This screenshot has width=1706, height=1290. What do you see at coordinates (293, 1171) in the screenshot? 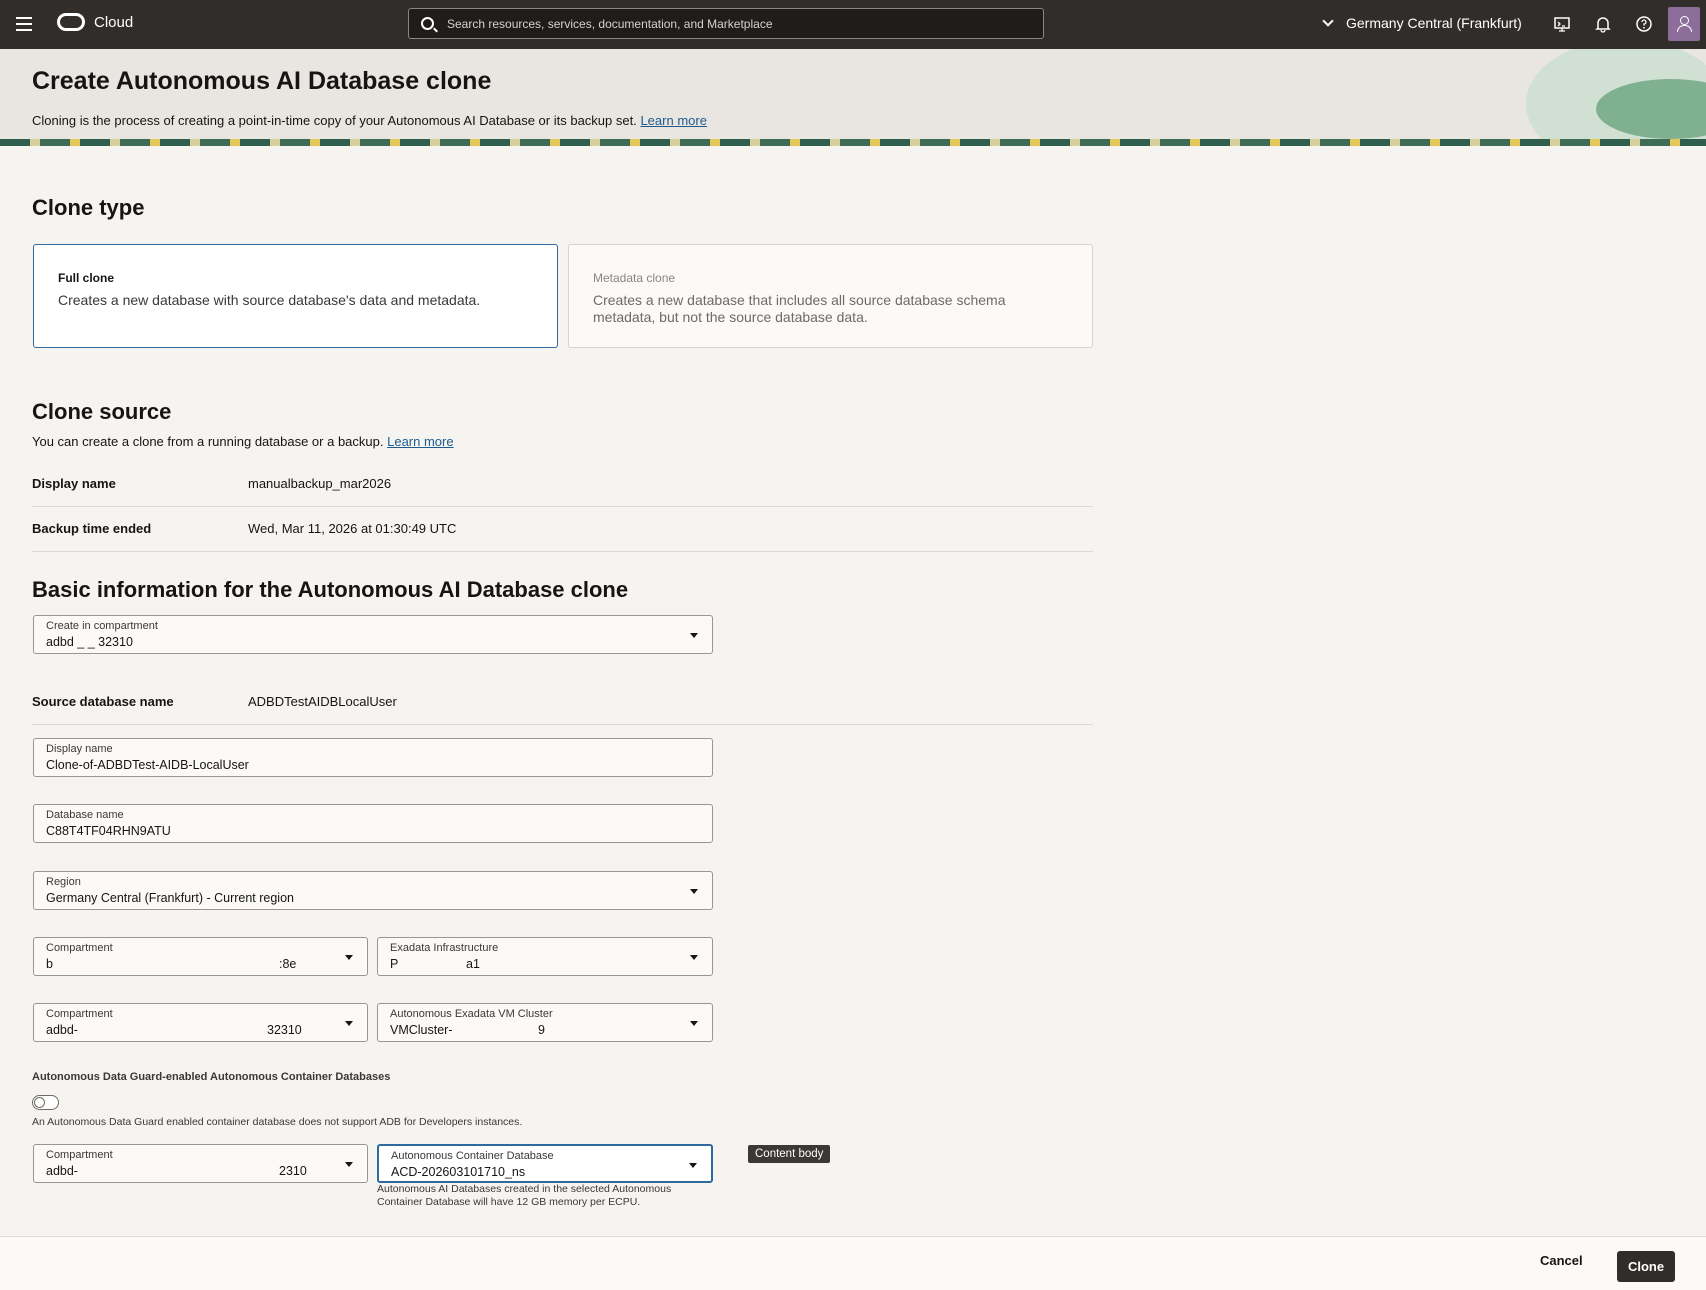
I see `field-value-suffix: 2310` at bounding box center [293, 1171].